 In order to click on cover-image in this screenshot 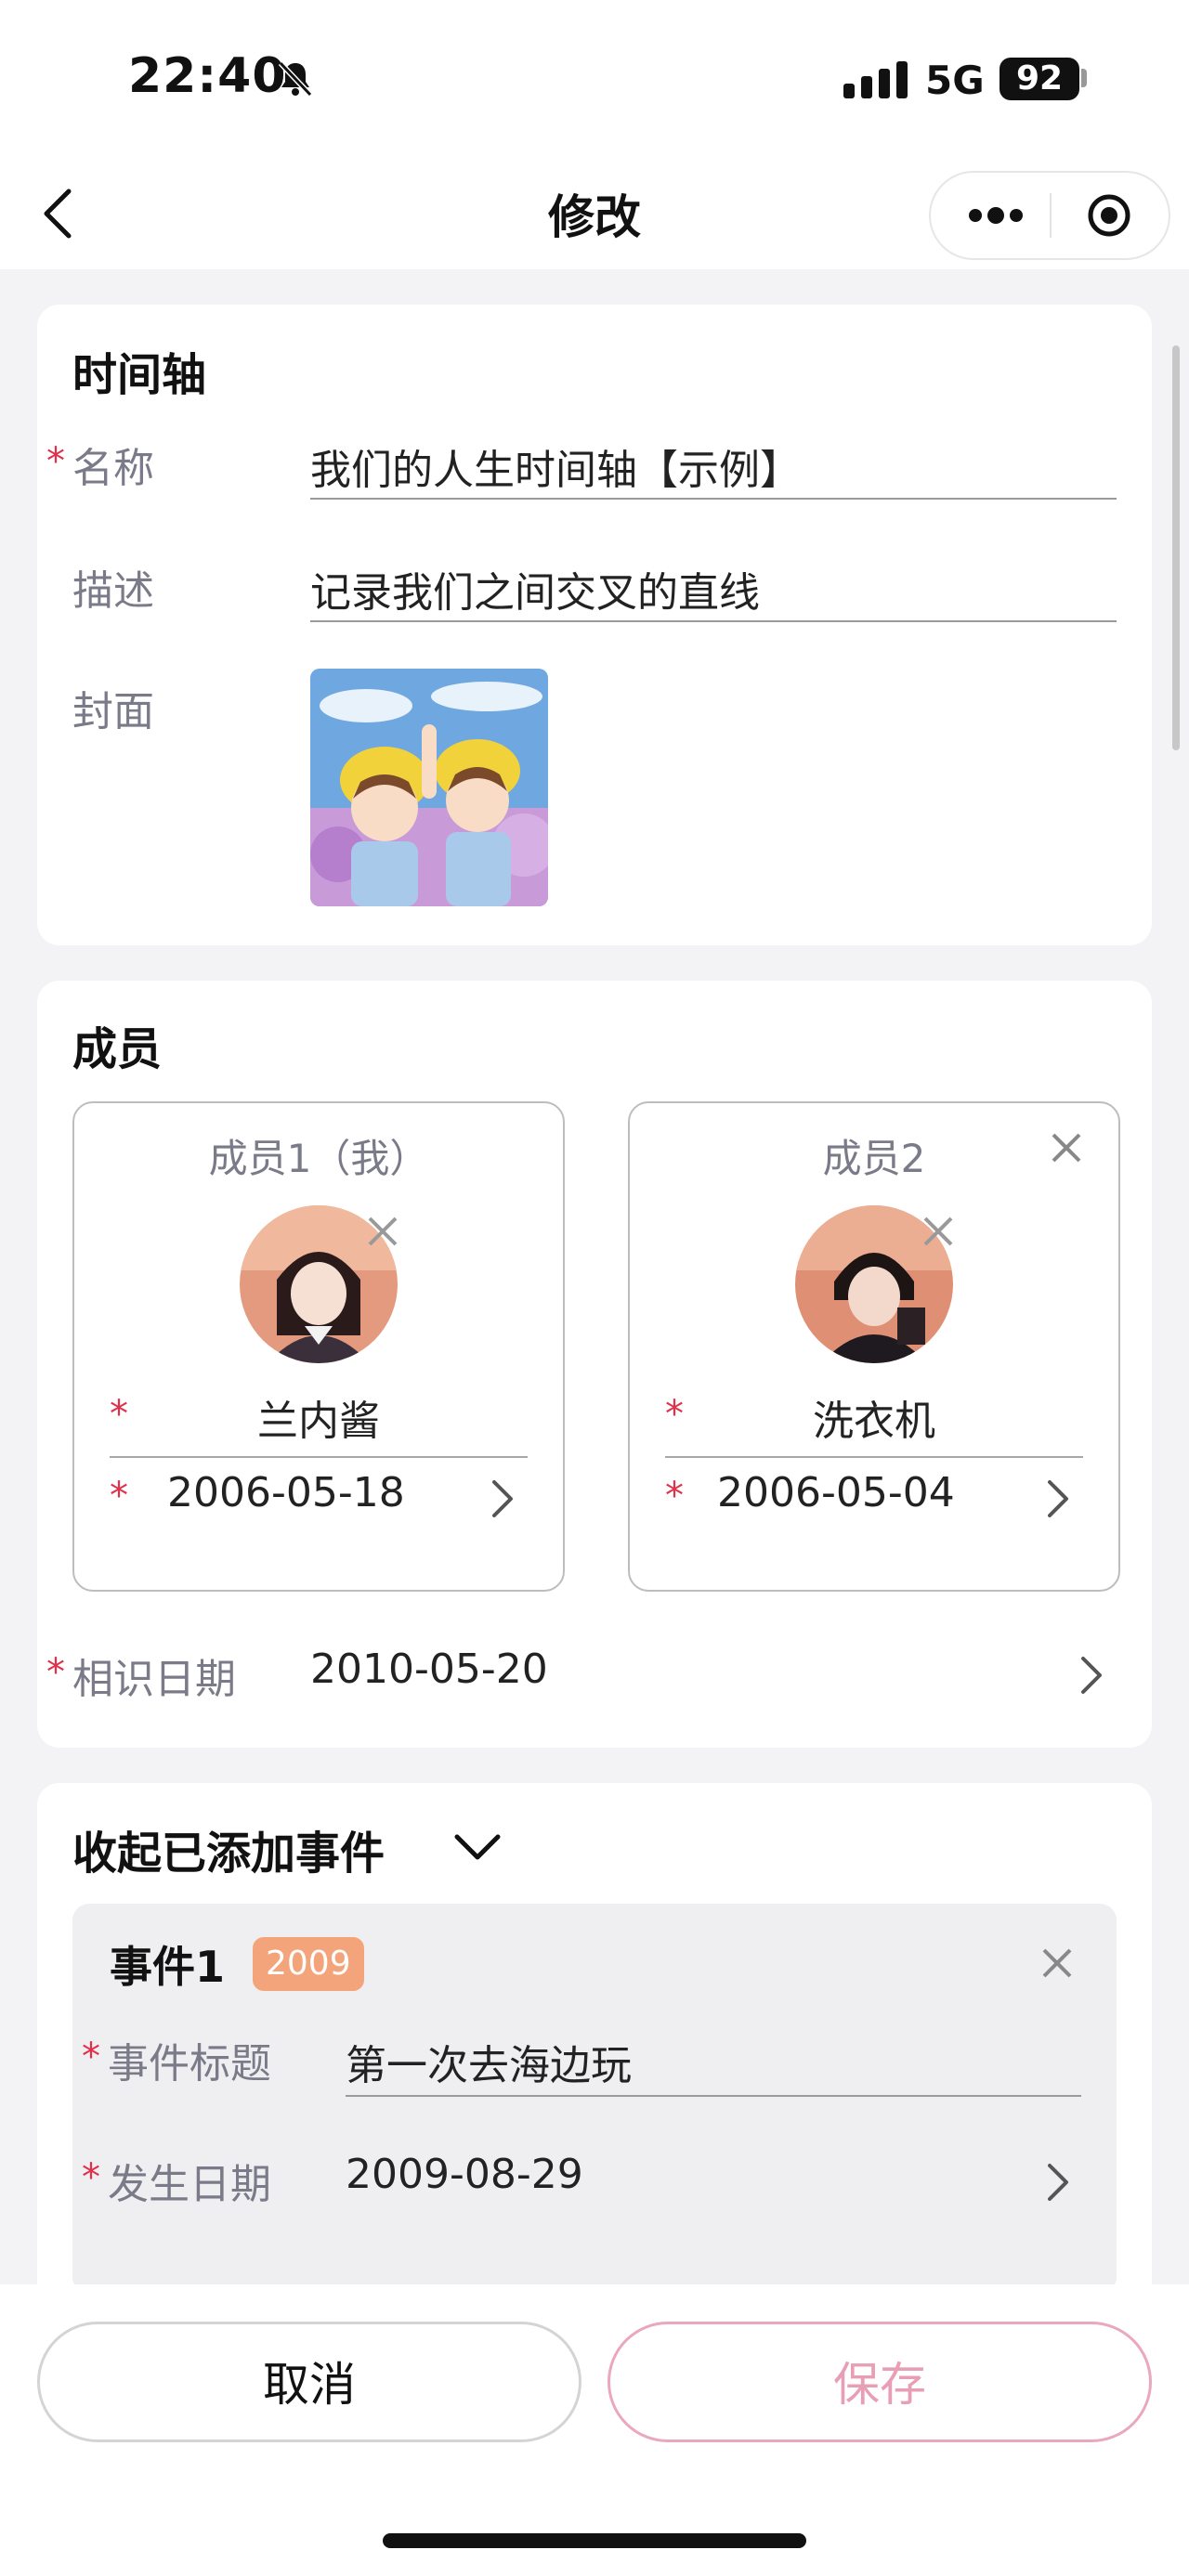, I will do `click(429, 787)`.